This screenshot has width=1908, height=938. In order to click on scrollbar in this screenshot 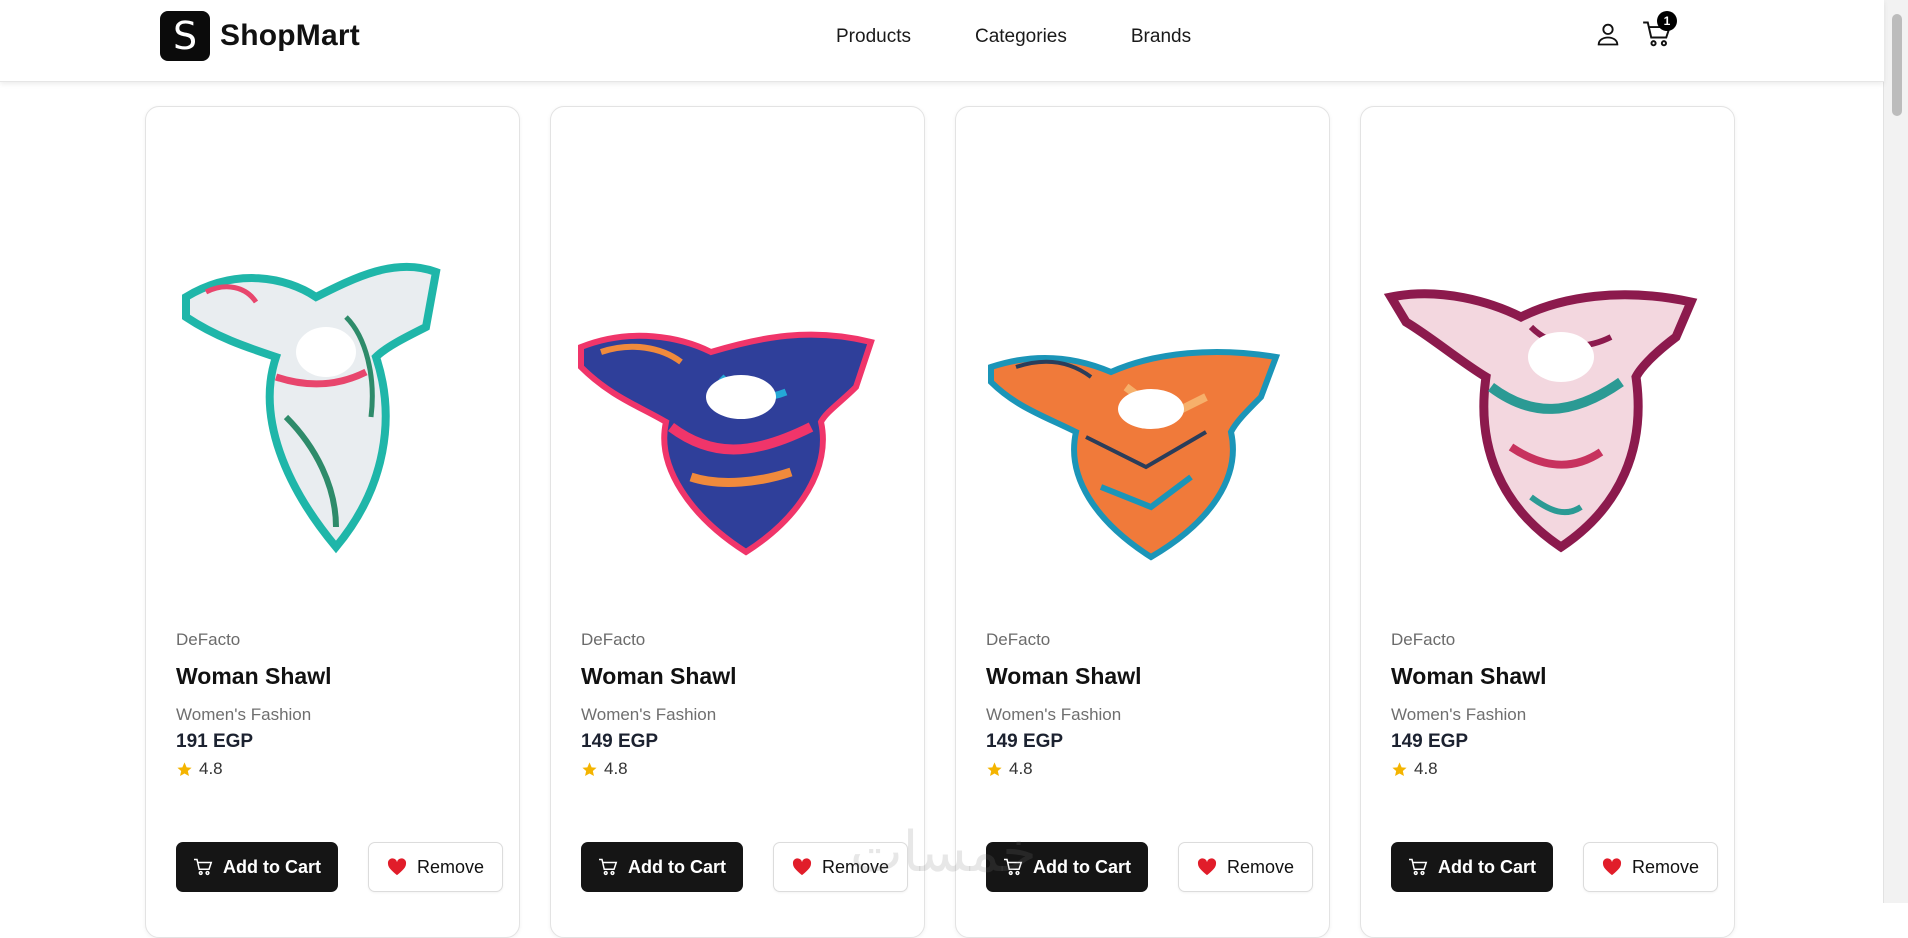, I will do `click(1895, 451)`.